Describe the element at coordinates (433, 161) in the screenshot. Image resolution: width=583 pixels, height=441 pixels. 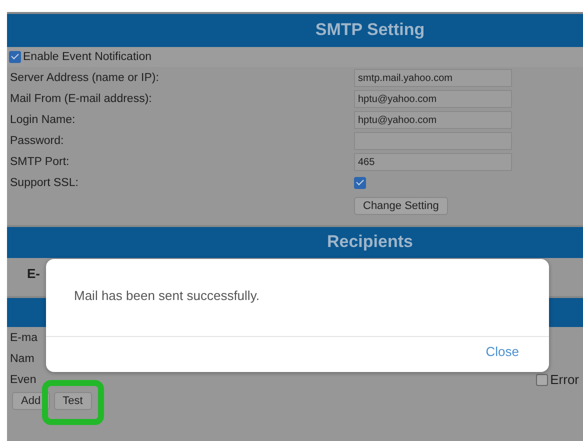
I see `input-field: 465` at that location.